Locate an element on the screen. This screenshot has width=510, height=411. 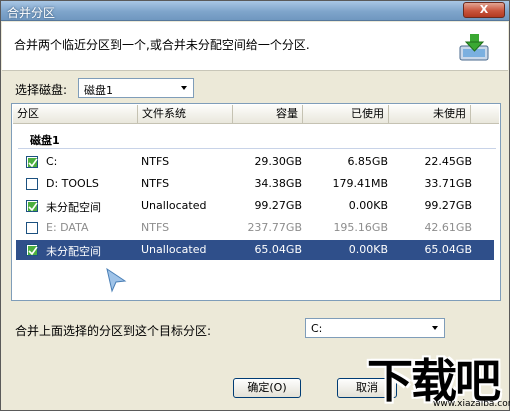
table-row: D: TOOLS NTFS 34.38GB 179.41MB 33.71GB is located at coordinates (255, 184).